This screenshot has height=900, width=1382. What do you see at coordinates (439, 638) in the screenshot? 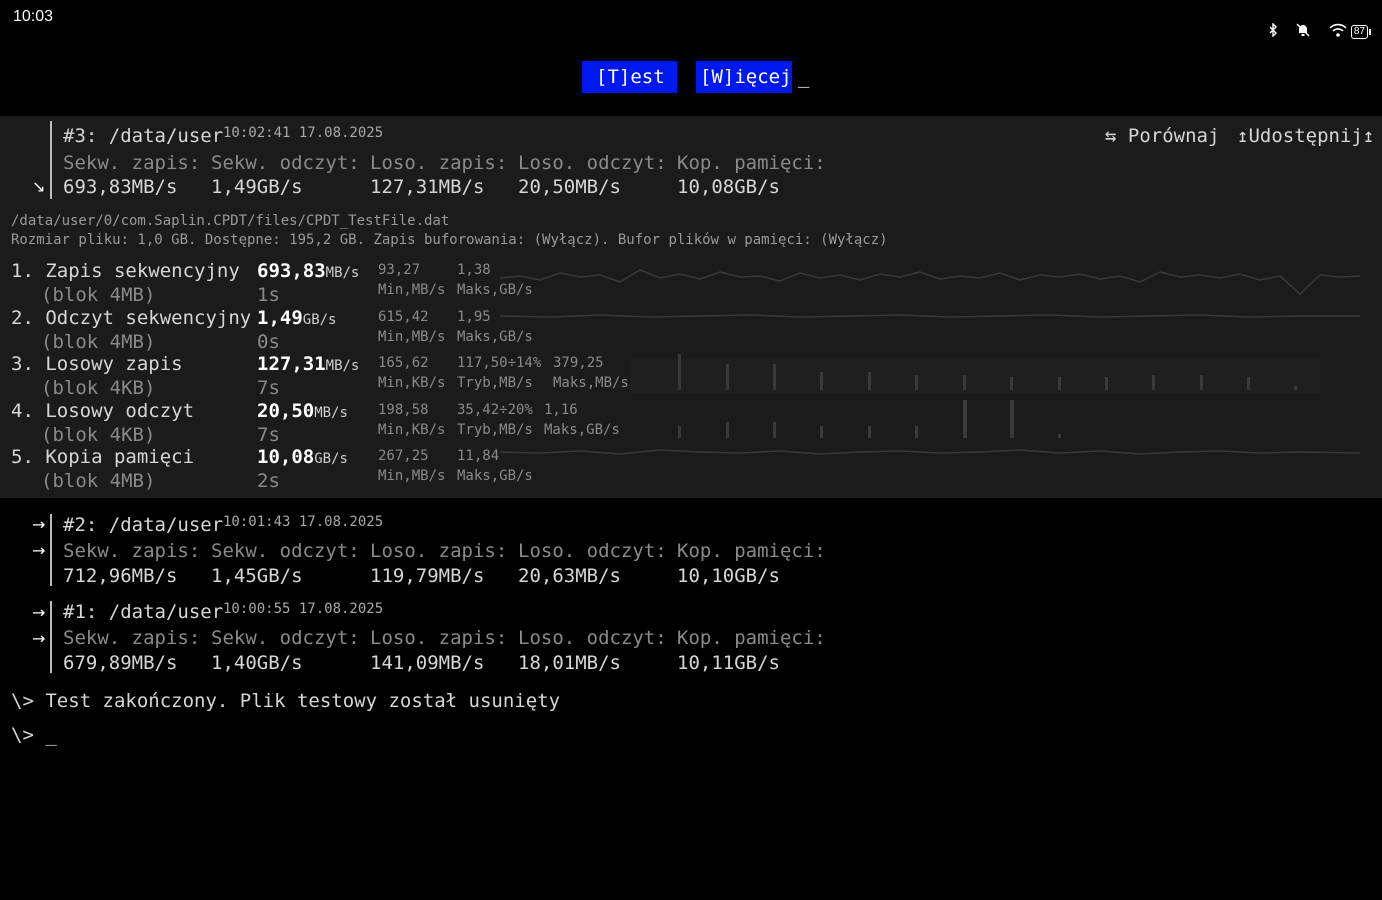
I see `header-rand-write: Loso. zapis:` at bounding box center [439, 638].